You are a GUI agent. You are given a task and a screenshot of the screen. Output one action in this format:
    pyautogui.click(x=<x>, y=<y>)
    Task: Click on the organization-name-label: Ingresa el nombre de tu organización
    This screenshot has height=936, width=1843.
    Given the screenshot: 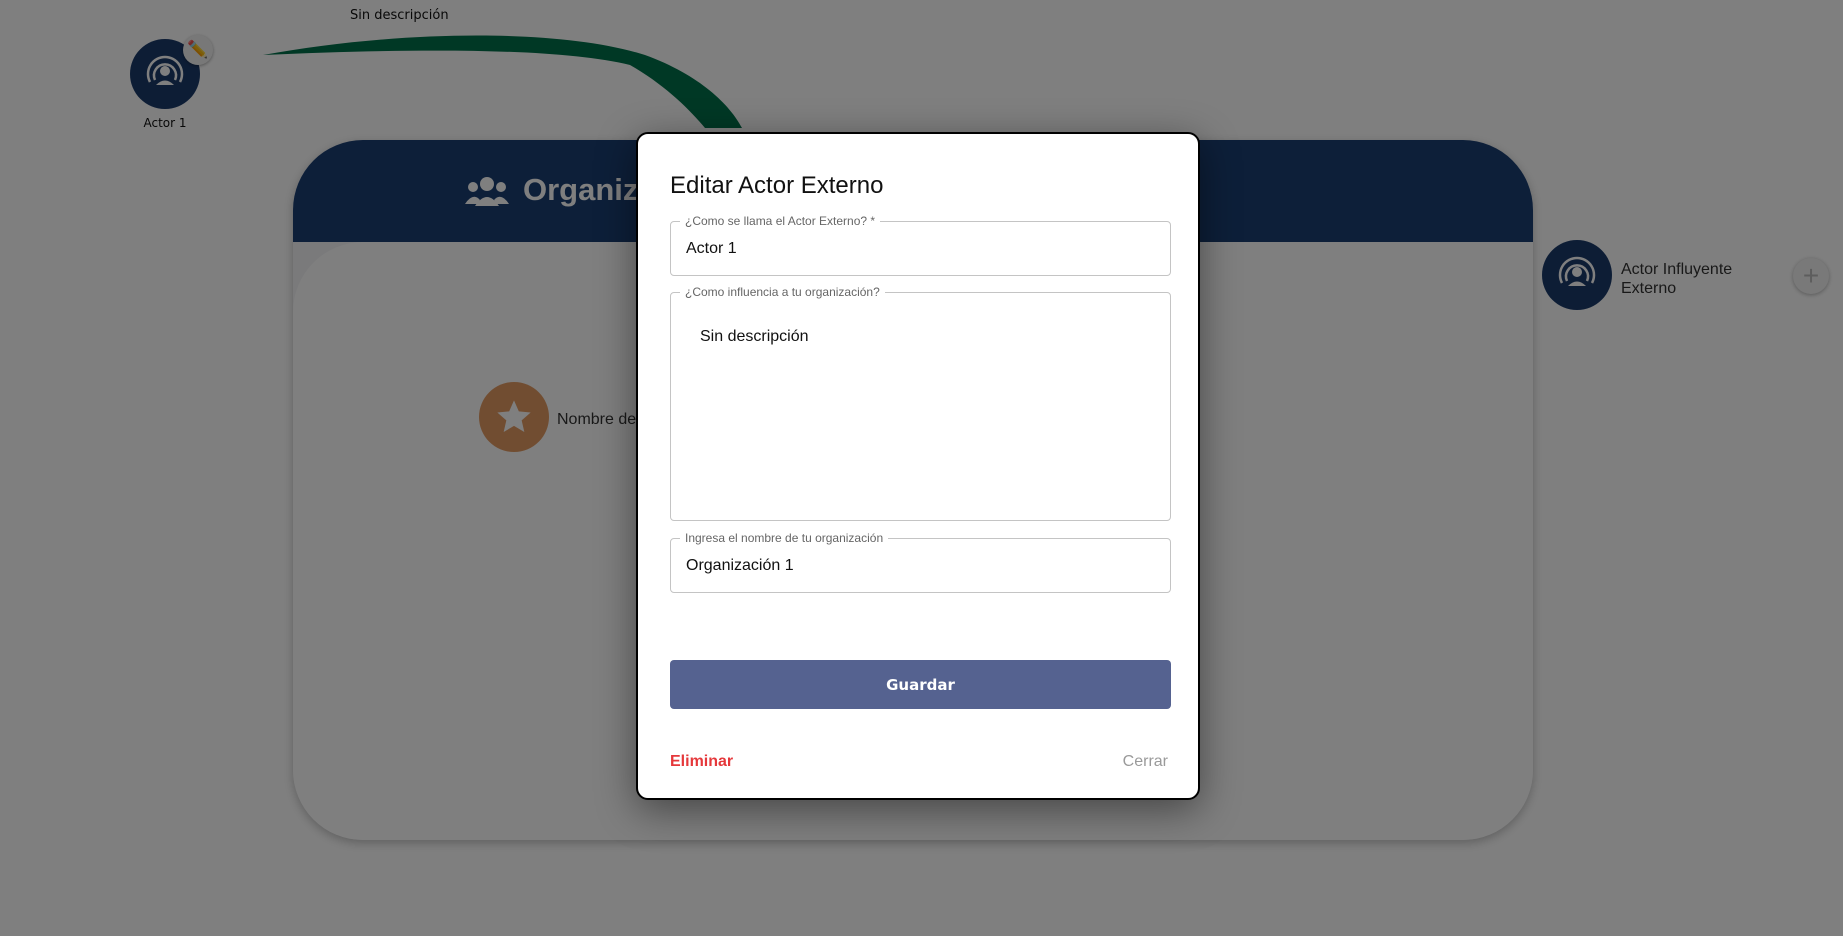 What is the action you would take?
    pyautogui.click(x=784, y=538)
    